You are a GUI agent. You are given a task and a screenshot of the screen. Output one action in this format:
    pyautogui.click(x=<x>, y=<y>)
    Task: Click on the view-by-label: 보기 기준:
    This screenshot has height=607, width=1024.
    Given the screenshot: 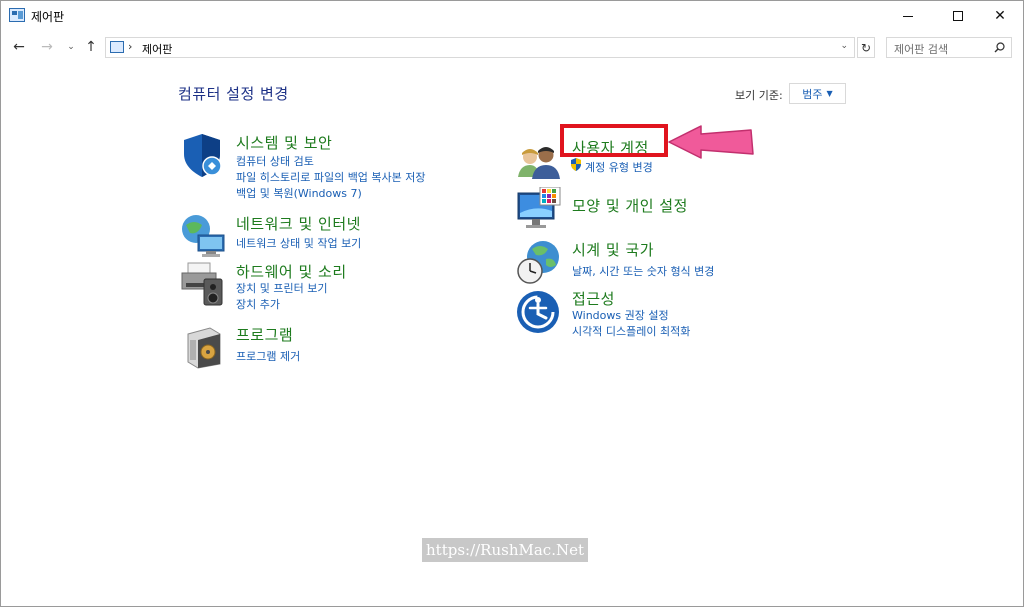 What is the action you would take?
    pyautogui.click(x=759, y=95)
    